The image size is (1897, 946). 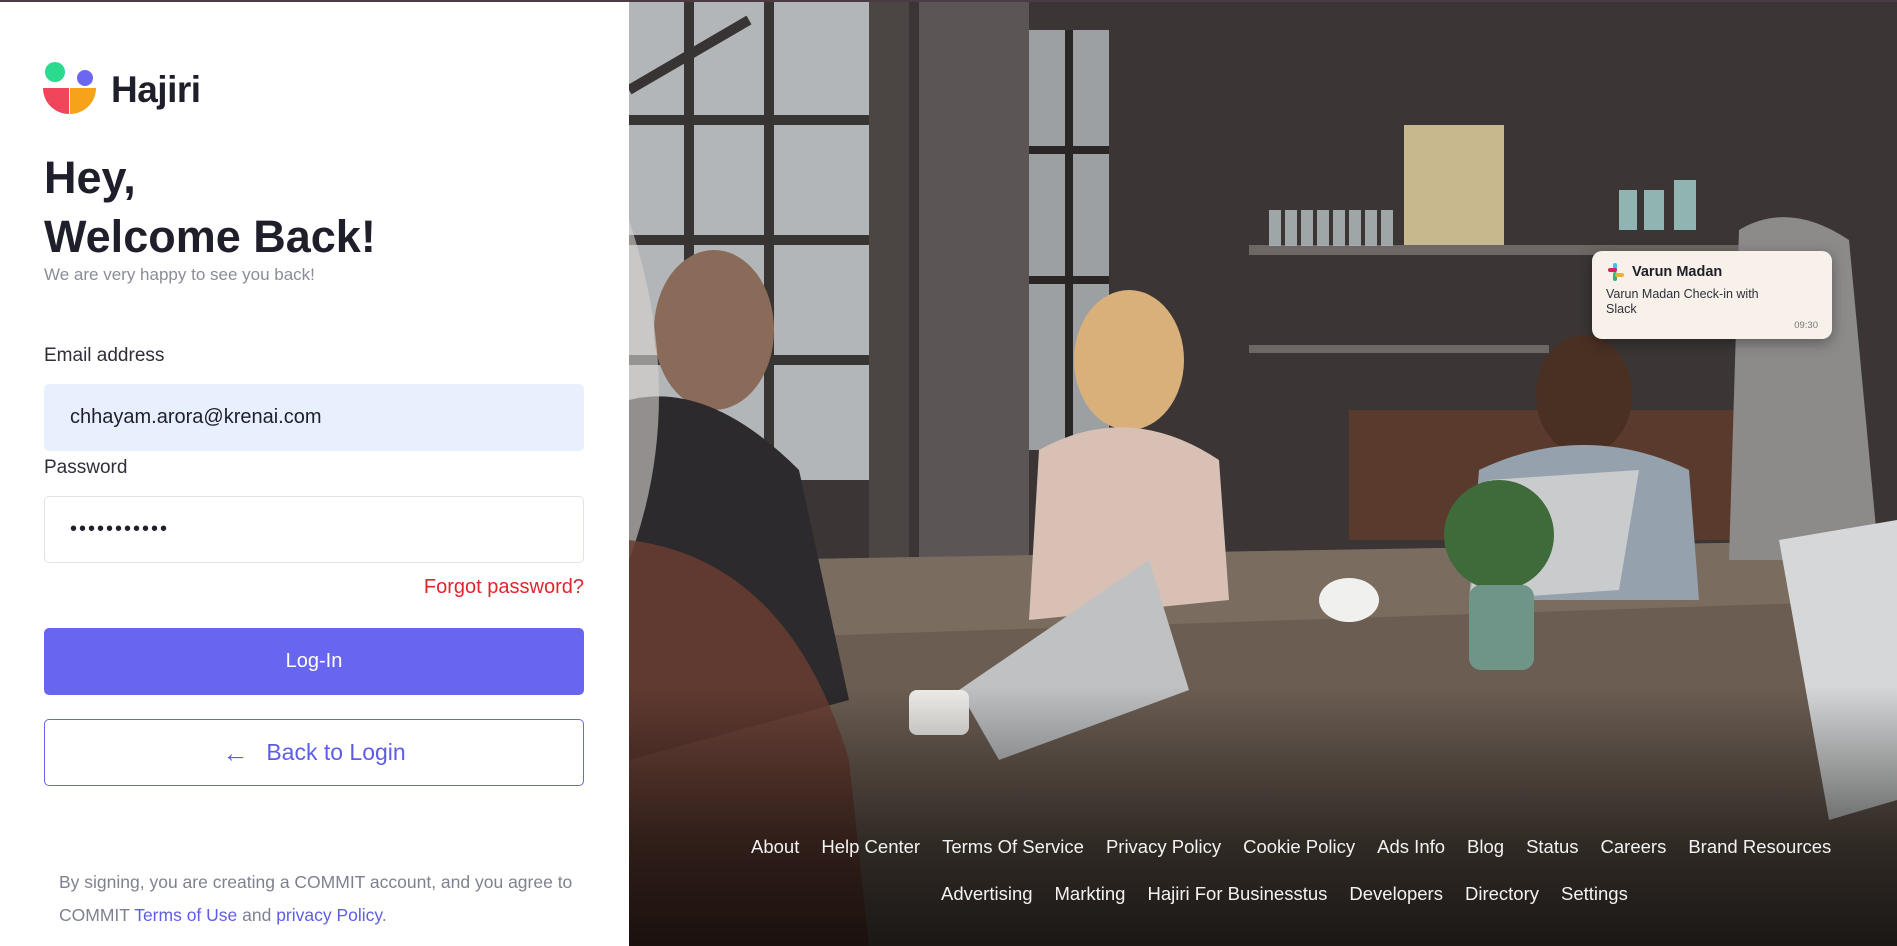 What do you see at coordinates (775, 847) in the screenshot?
I see `footer-link-about: About` at bounding box center [775, 847].